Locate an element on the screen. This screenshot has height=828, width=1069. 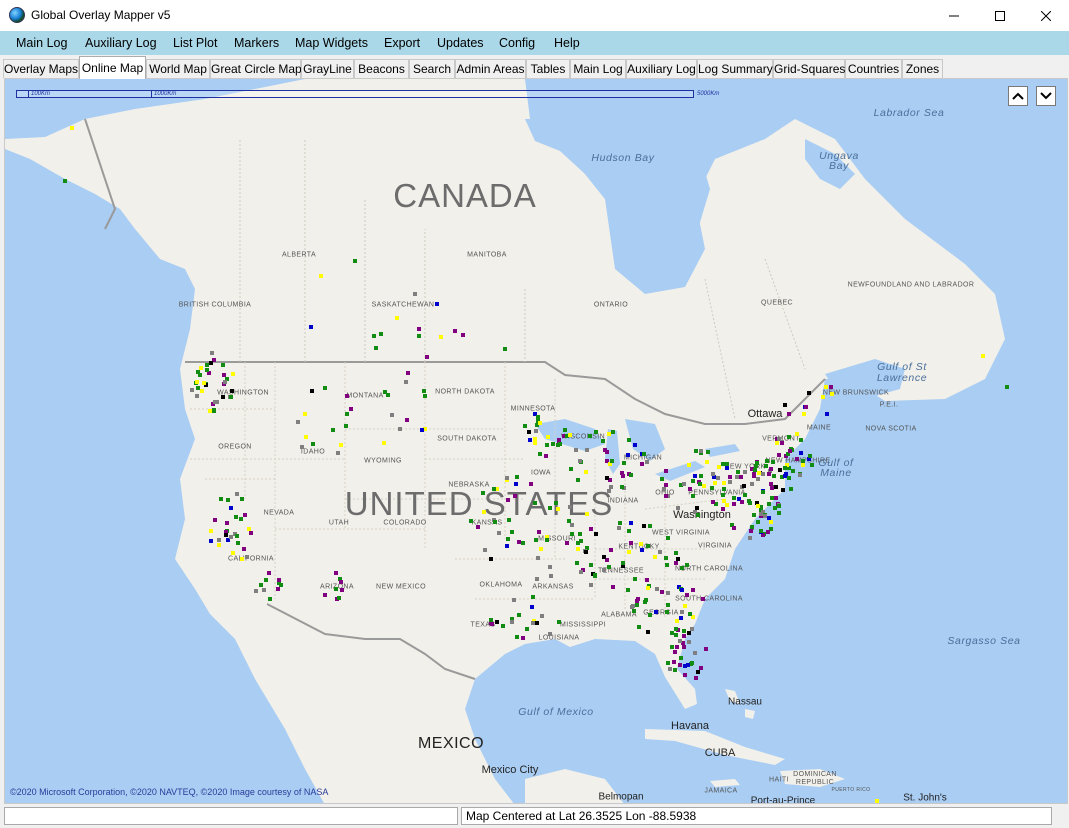
menu-updates: Updates is located at coordinates (460, 43).